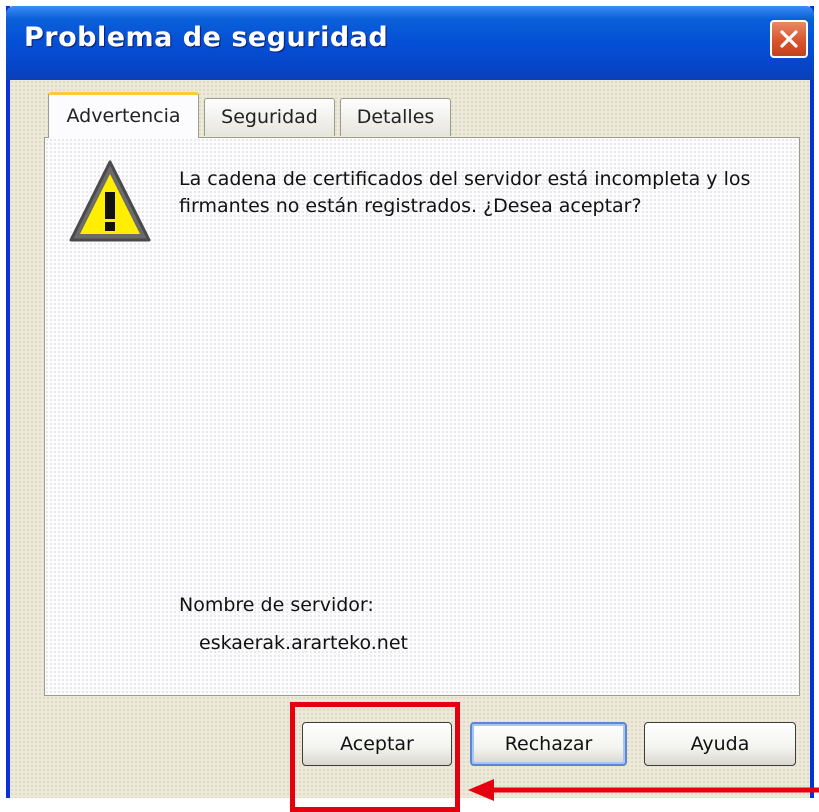 The width and height of the screenshot is (819, 812). What do you see at coordinates (276, 605) in the screenshot?
I see `server-name-label: Nombre de servidor:` at bounding box center [276, 605].